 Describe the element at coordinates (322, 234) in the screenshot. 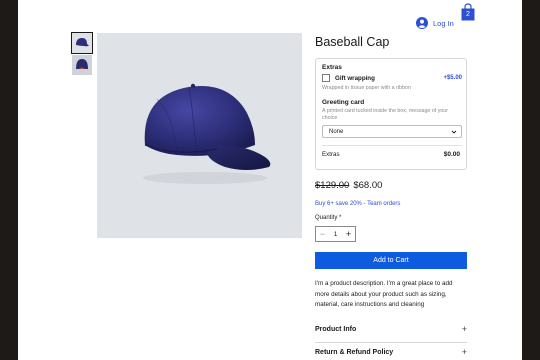

I see `minus-icon: −` at that location.